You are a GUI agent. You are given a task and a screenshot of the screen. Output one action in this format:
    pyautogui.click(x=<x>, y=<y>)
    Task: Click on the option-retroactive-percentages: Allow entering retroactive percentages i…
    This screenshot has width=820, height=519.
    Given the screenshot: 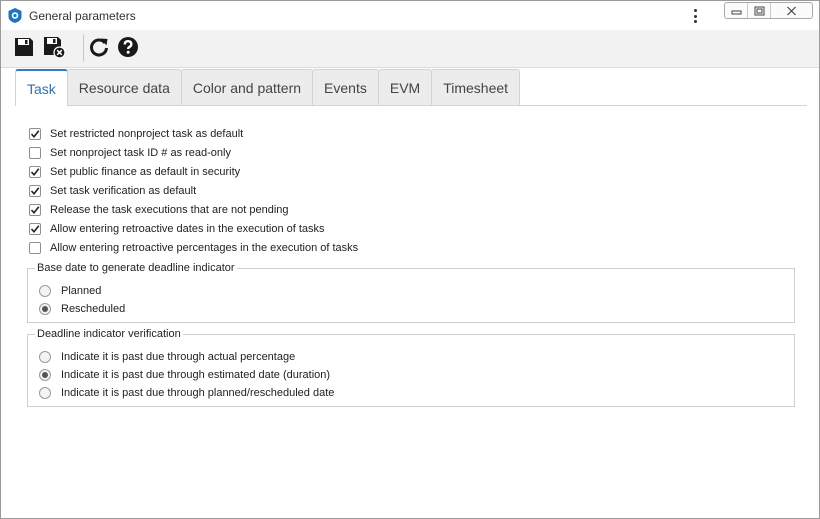 What is the action you would take?
    pyautogui.click(x=193, y=248)
    